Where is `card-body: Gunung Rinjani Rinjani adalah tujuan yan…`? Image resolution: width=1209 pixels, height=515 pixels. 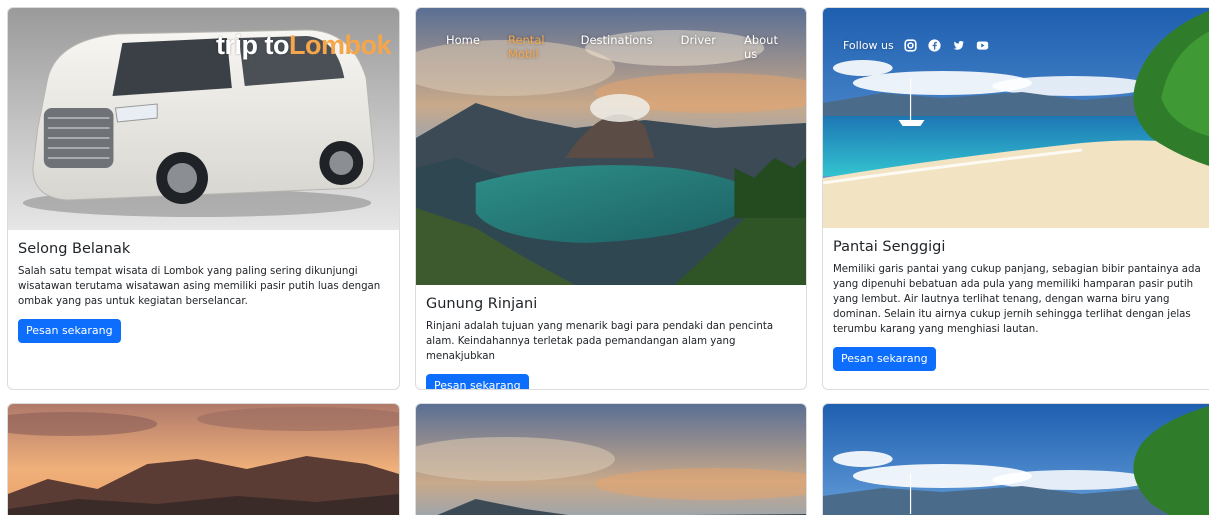 card-body: Gunung Rinjani Rinjani adalah tujuan yan… is located at coordinates (611, 342).